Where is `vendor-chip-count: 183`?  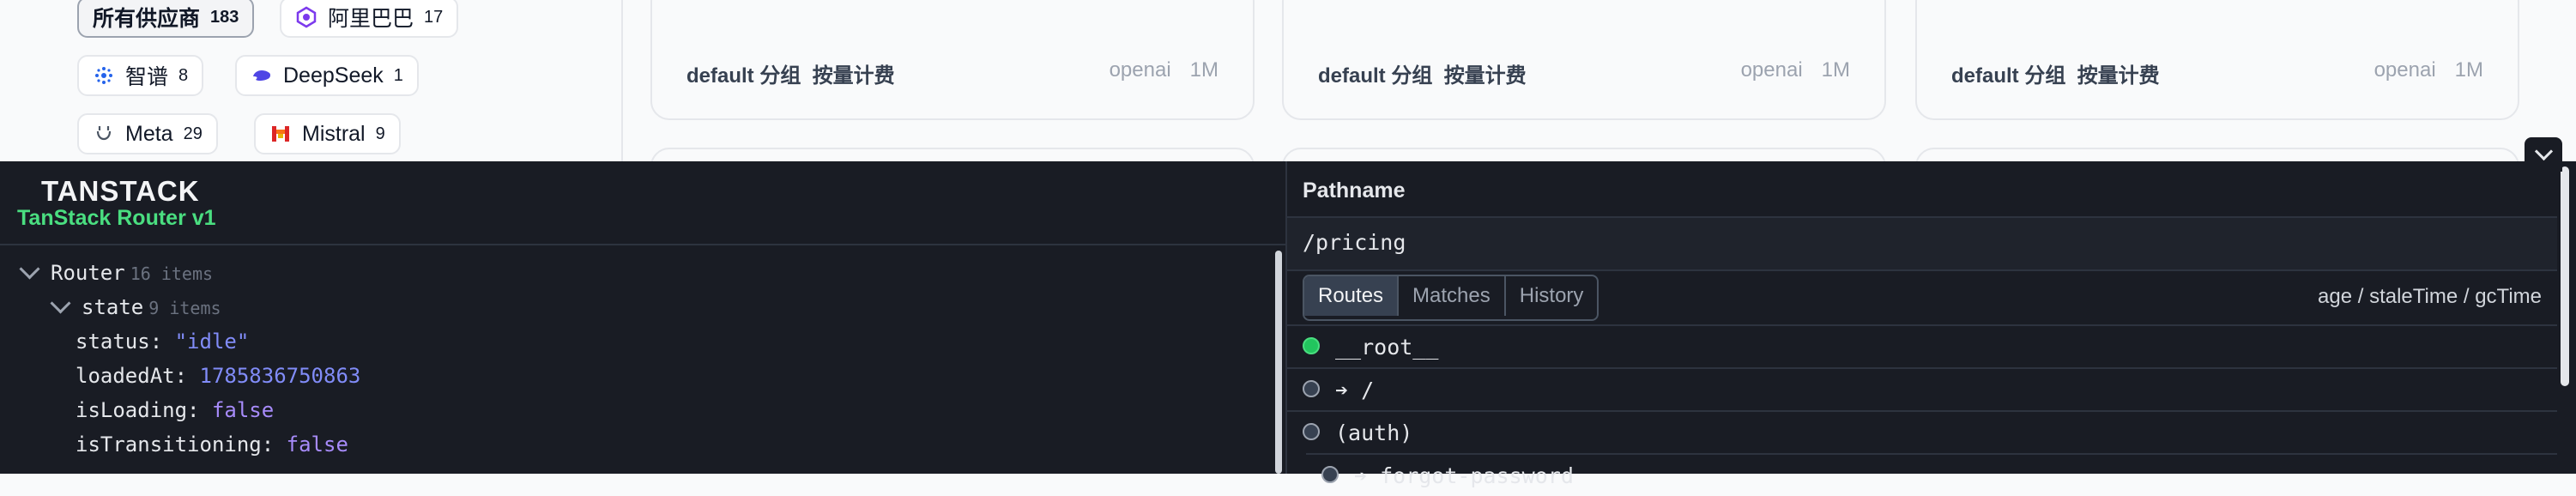 vendor-chip-count: 183 is located at coordinates (224, 17).